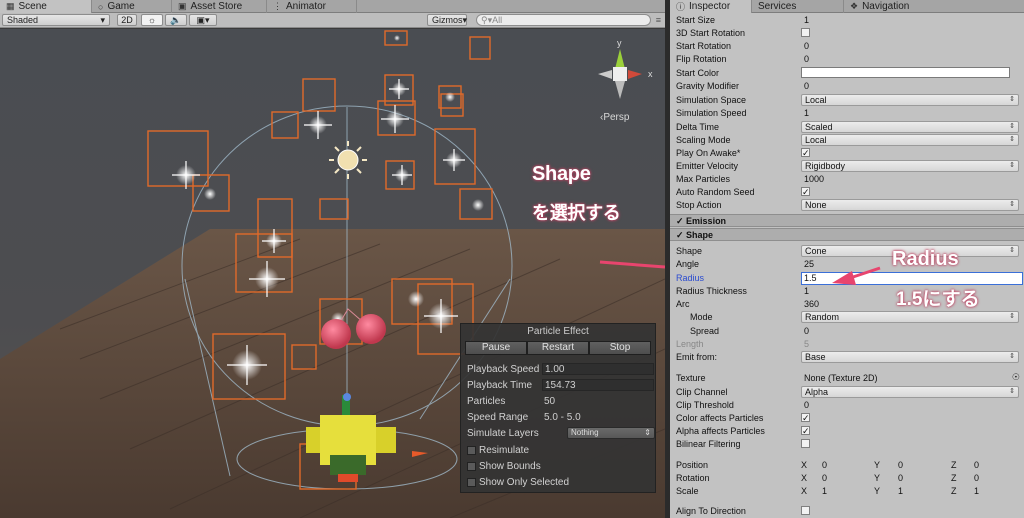  I want to click on tab-navigation: ❖ Navigation, so click(934, 6).